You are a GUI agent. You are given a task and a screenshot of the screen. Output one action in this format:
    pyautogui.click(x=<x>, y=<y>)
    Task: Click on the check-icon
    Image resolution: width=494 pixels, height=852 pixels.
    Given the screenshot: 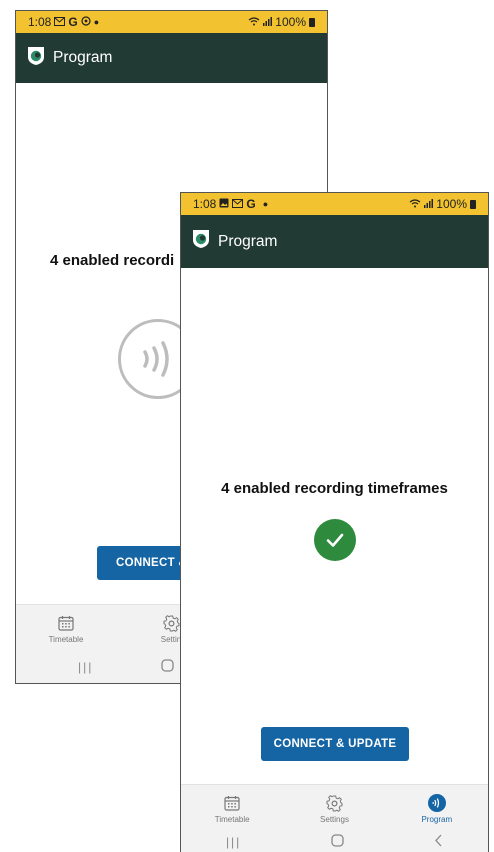 What is the action you would take?
    pyautogui.click(x=335, y=540)
    